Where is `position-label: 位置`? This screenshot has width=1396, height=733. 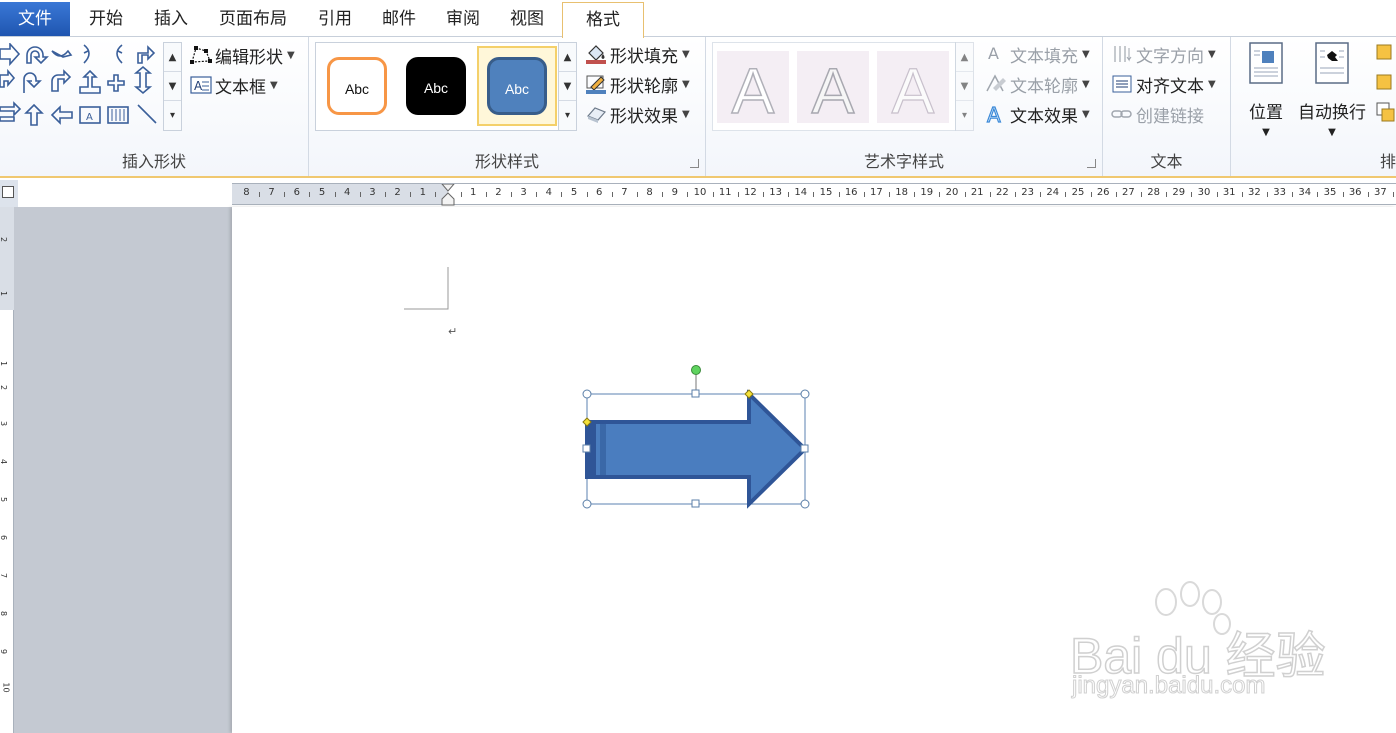 position-label: 位置 is located at coordinates (1266, 113).